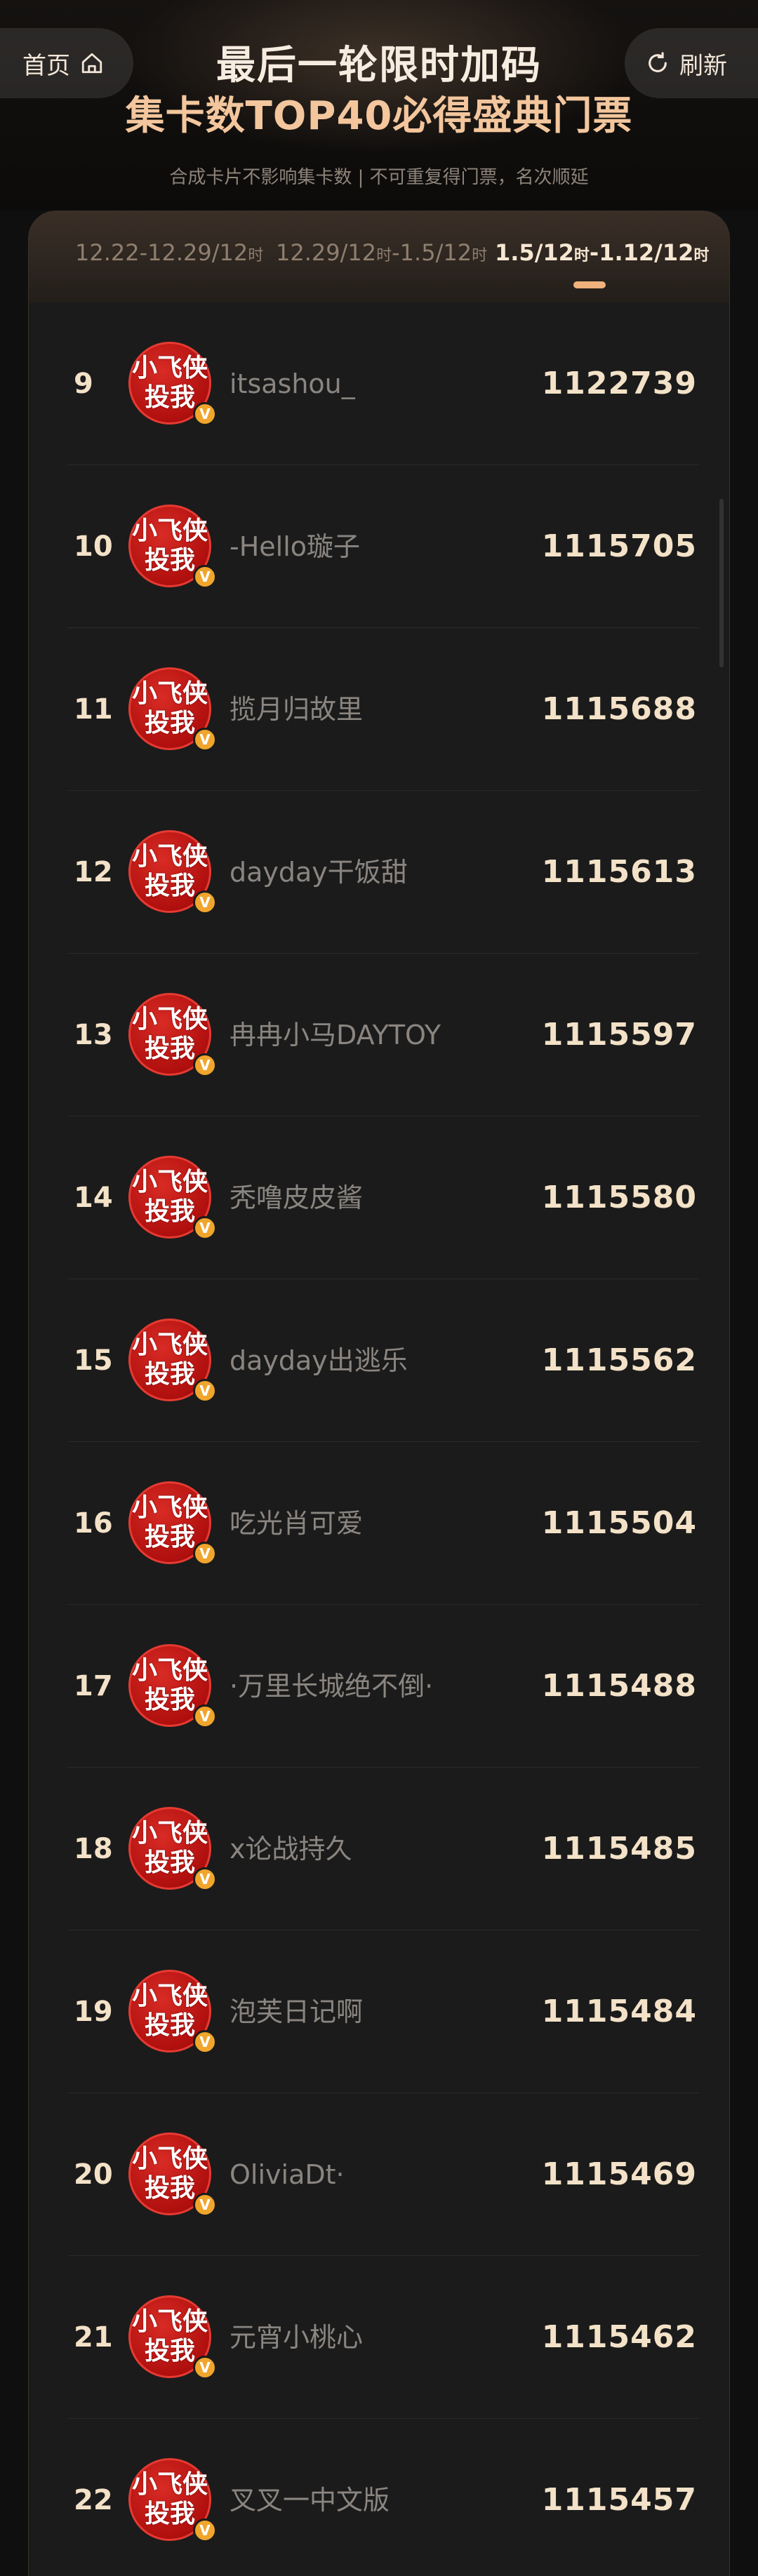 This screenshot has width=758, height=2576. Describe the element at coordinates (379, 177) in the screenshot. I see `rules-note: 合成卡片不影响集卡数 | 不可重复得门票，名次顺延` at that location.